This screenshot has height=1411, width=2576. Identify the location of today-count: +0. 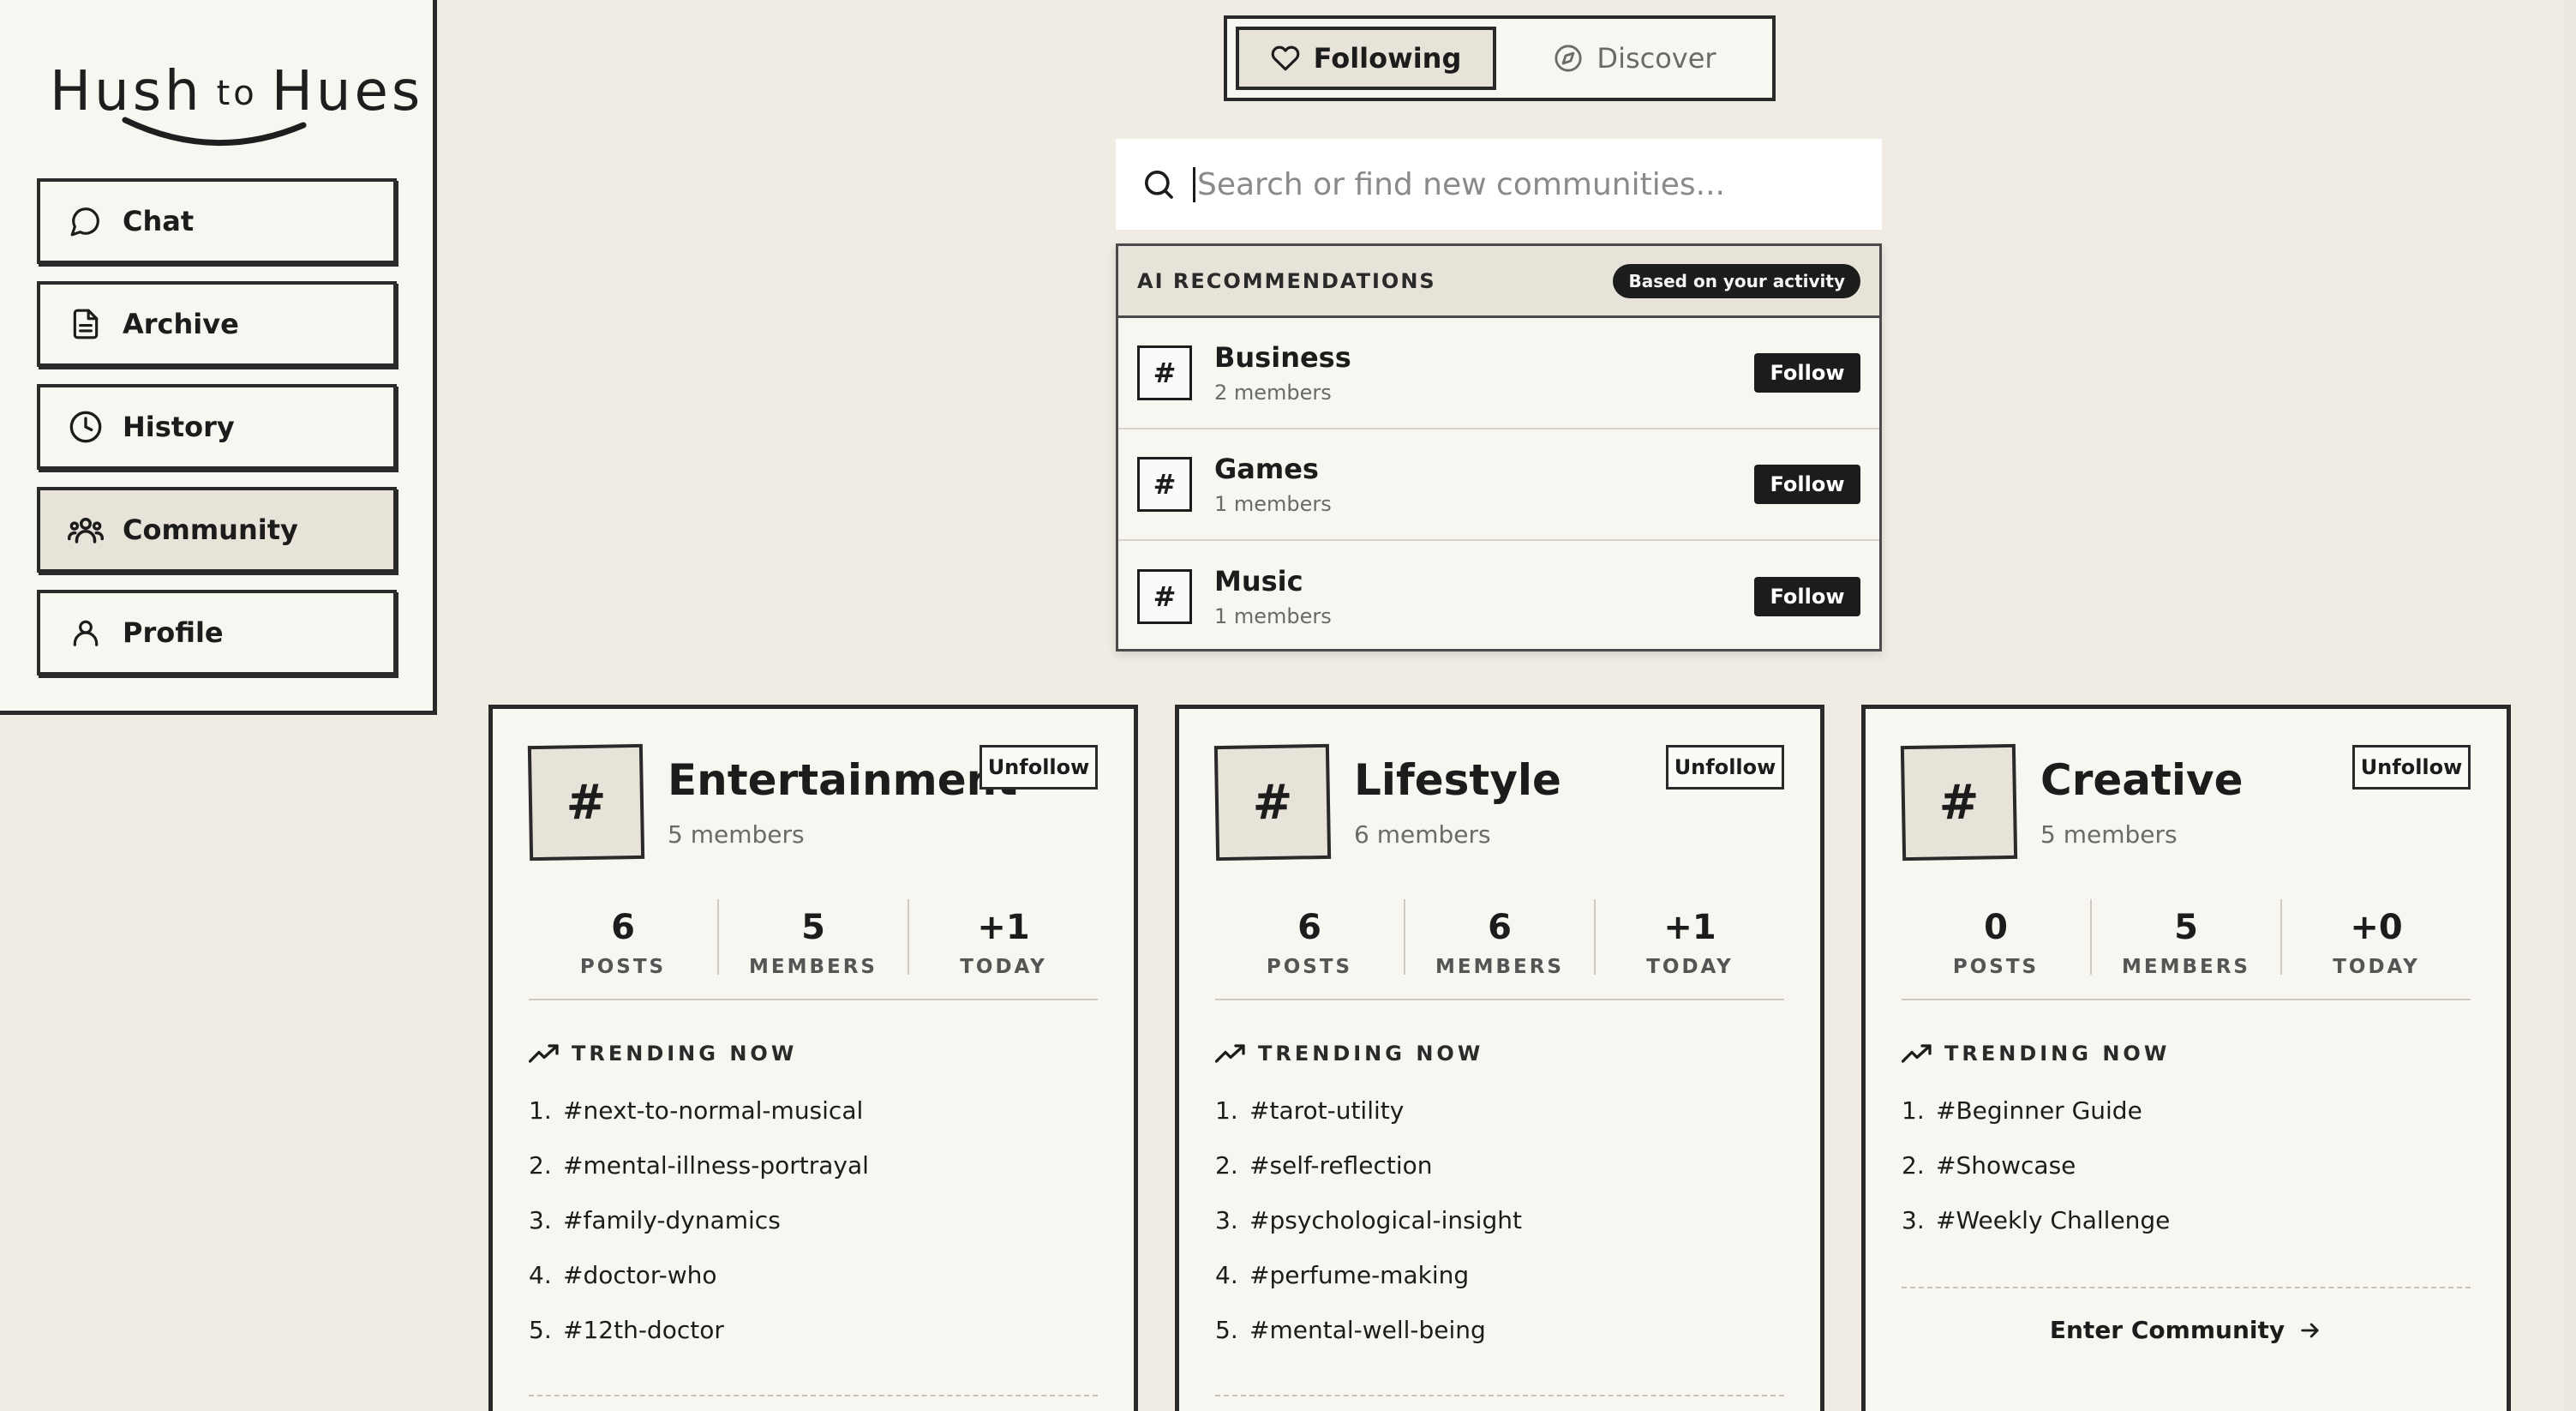
(2376, 928).